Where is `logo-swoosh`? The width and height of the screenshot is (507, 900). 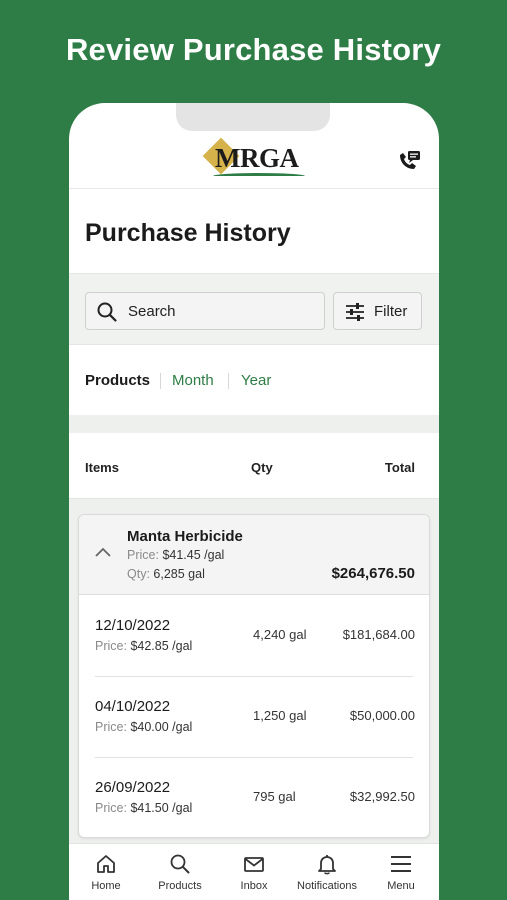
logo-swoosh is located at coordinates (259, 176).